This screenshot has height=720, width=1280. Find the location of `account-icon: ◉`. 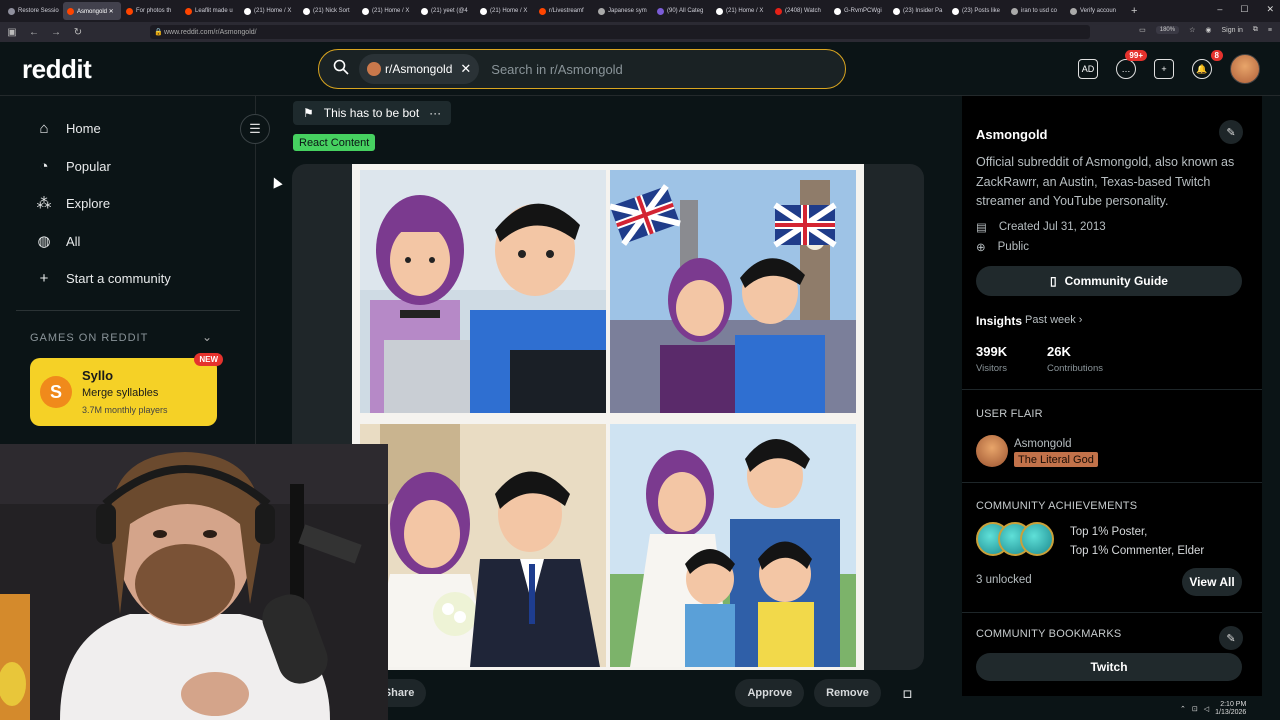

account-icon: ◉ is located at coordinates (1208, 30).